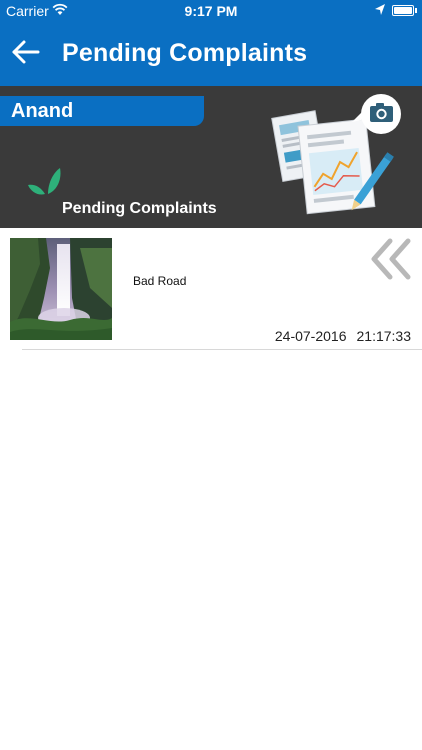 Image resolution: width=422 pixels, height=750 pixels. Describe the element at coordinates (160, 281) in the screenshot. I see `complaint-description: Bad Road` at that location.